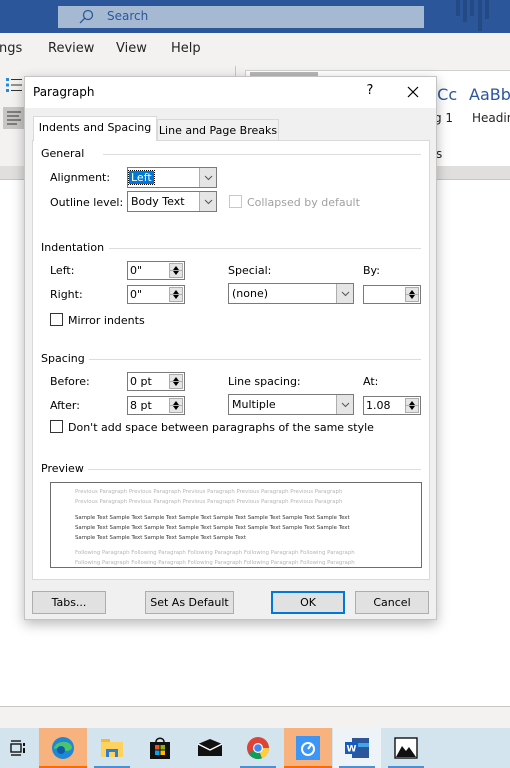 Image resolution: width=510 pixels, height=768 pixels. What do you see at coordinates (14, 85) in the screenshot?
I see `bullets-icon` at bounding box center [14, 85].